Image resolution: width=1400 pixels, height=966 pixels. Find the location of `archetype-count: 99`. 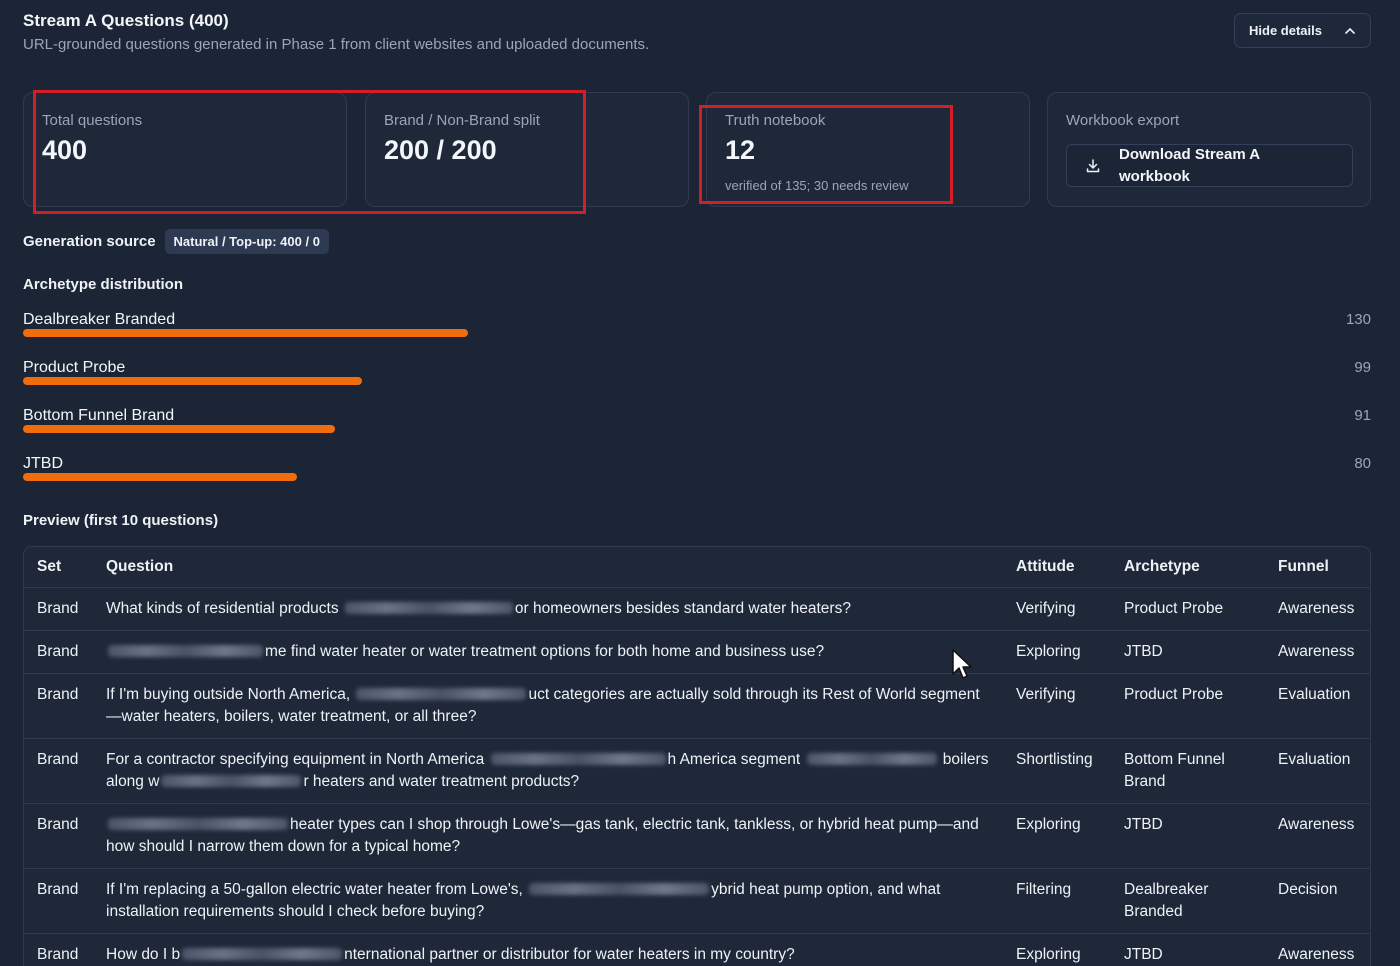

archetype-count: 99 is located at coordinates (1362, 367).